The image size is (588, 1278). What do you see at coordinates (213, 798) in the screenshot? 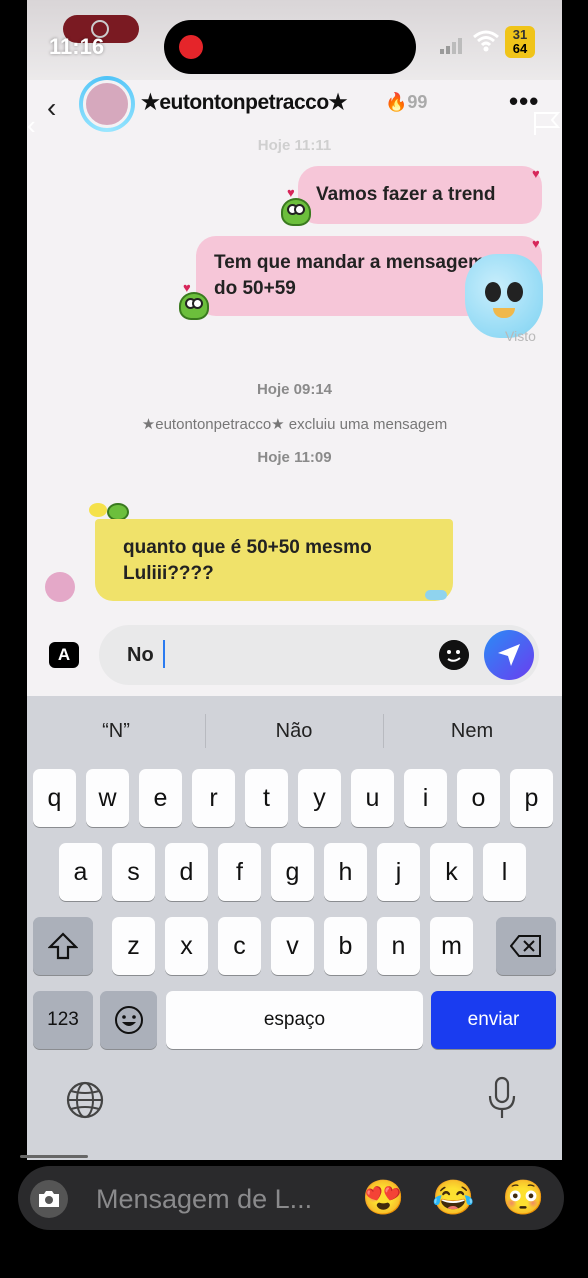
I see `key-r: r` at bounding box center [213, 798].